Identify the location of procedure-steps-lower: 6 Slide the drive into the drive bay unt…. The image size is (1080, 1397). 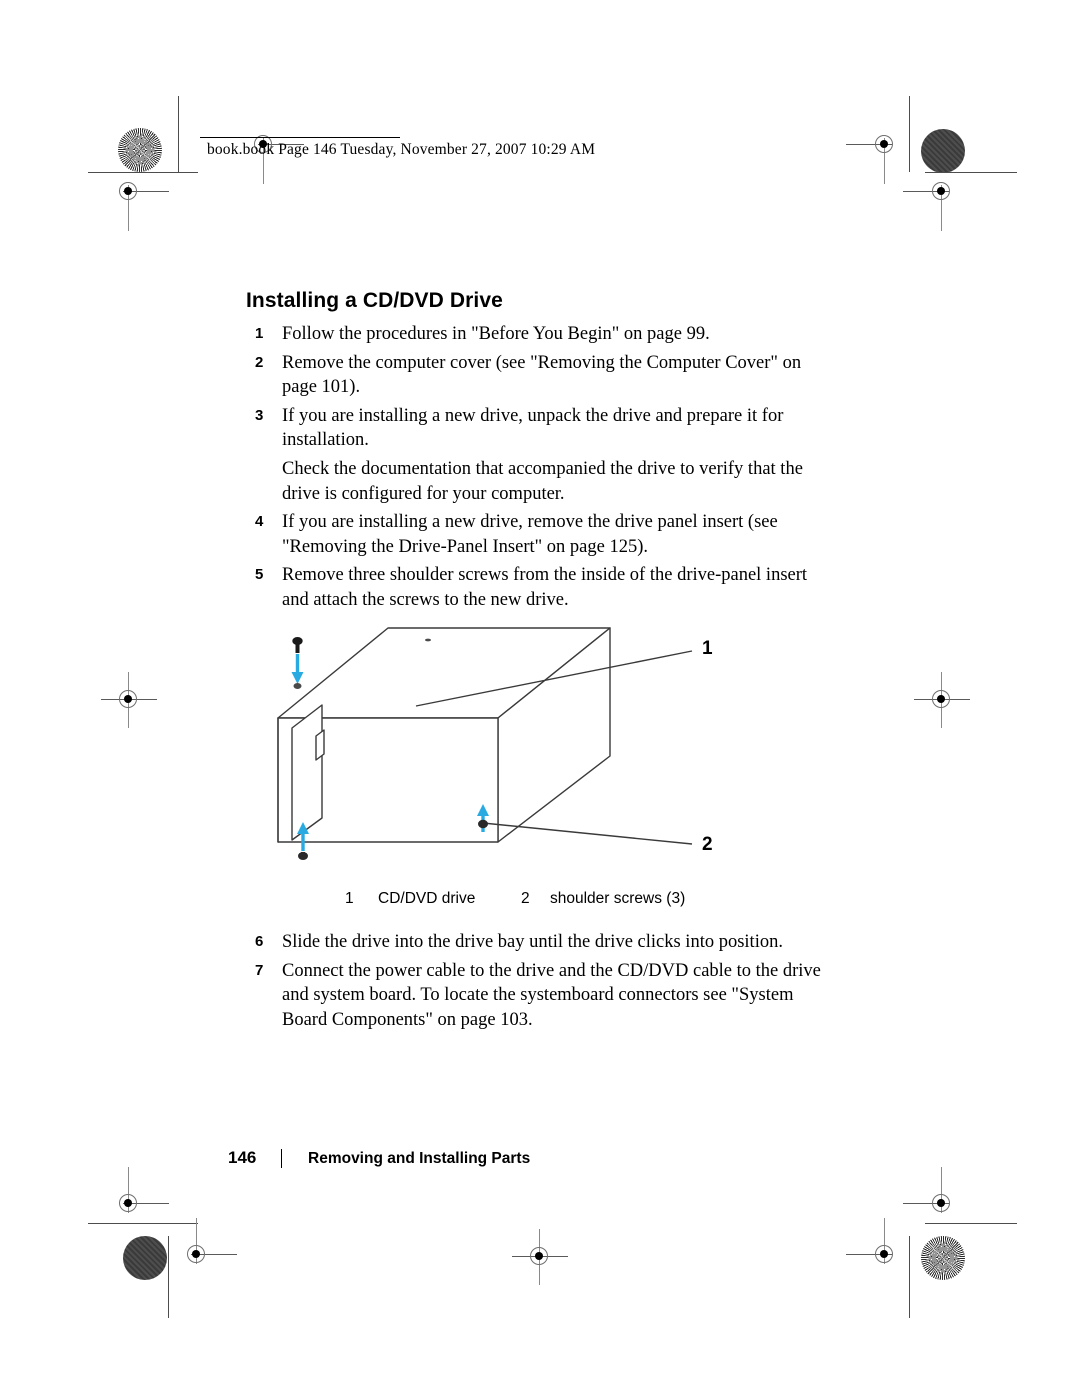
(536, 983).